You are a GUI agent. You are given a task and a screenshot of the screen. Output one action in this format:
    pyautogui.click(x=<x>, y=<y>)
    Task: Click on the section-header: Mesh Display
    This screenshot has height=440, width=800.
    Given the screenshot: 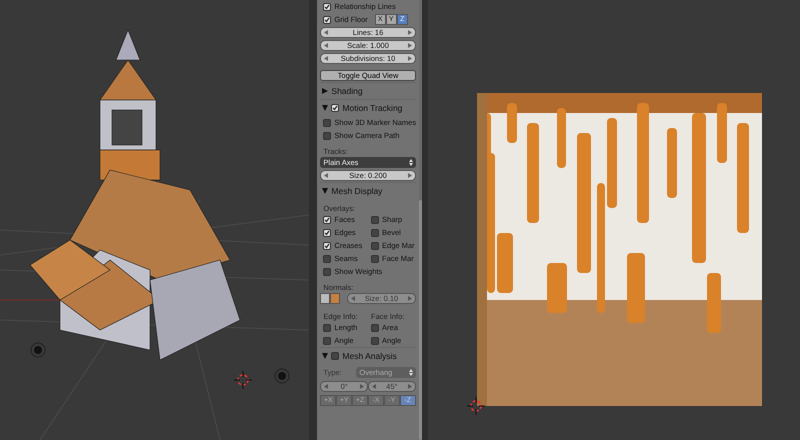 What is the action you would take?
    pyautogui.click(x=356, y=191)
    